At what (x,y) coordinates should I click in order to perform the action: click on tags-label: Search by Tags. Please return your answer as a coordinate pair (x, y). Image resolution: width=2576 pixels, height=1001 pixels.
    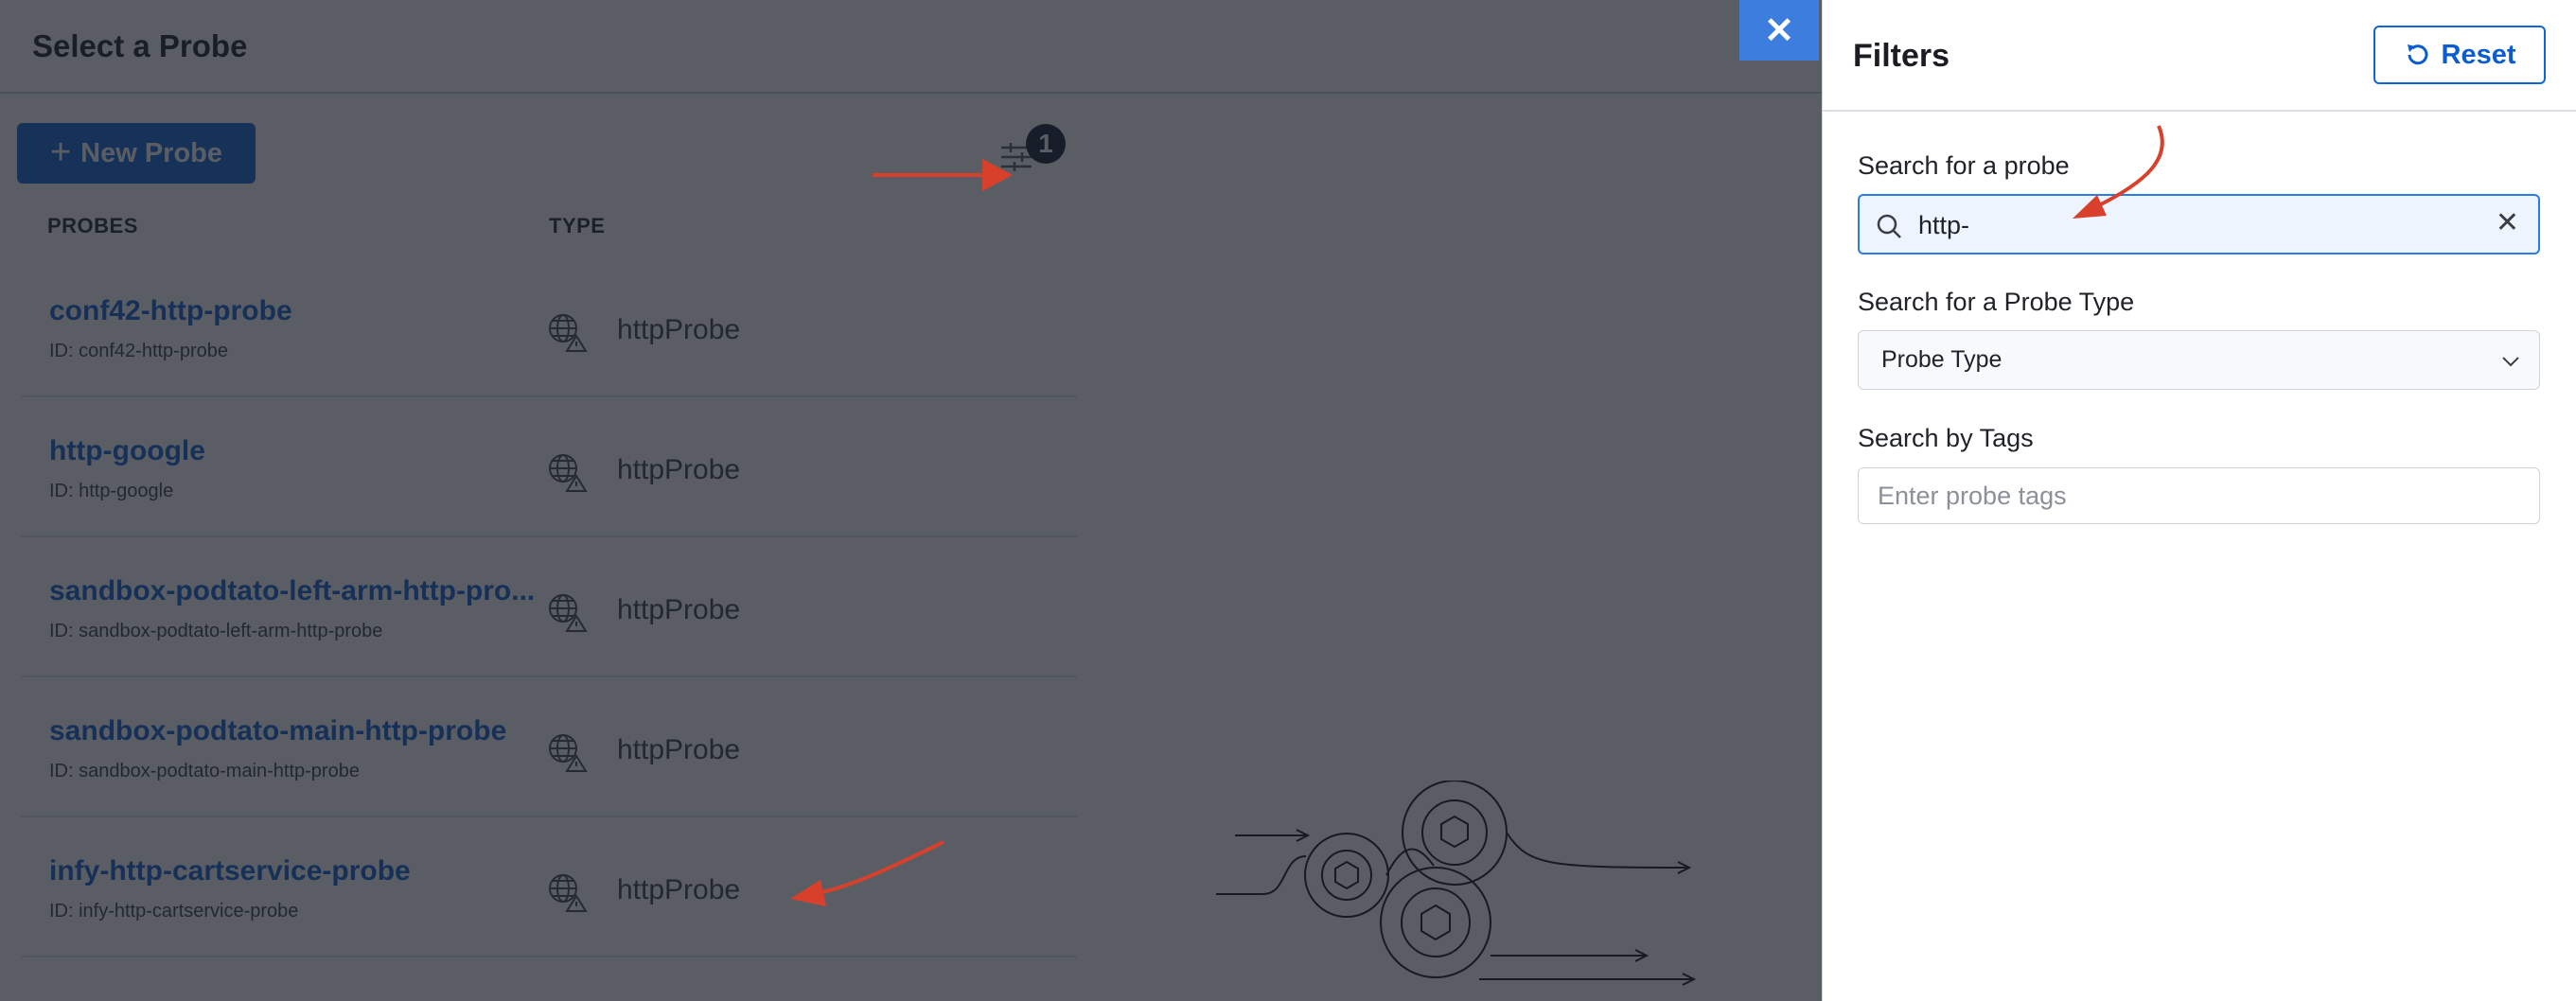
    Looking at the image, I should click on (1946, 438).